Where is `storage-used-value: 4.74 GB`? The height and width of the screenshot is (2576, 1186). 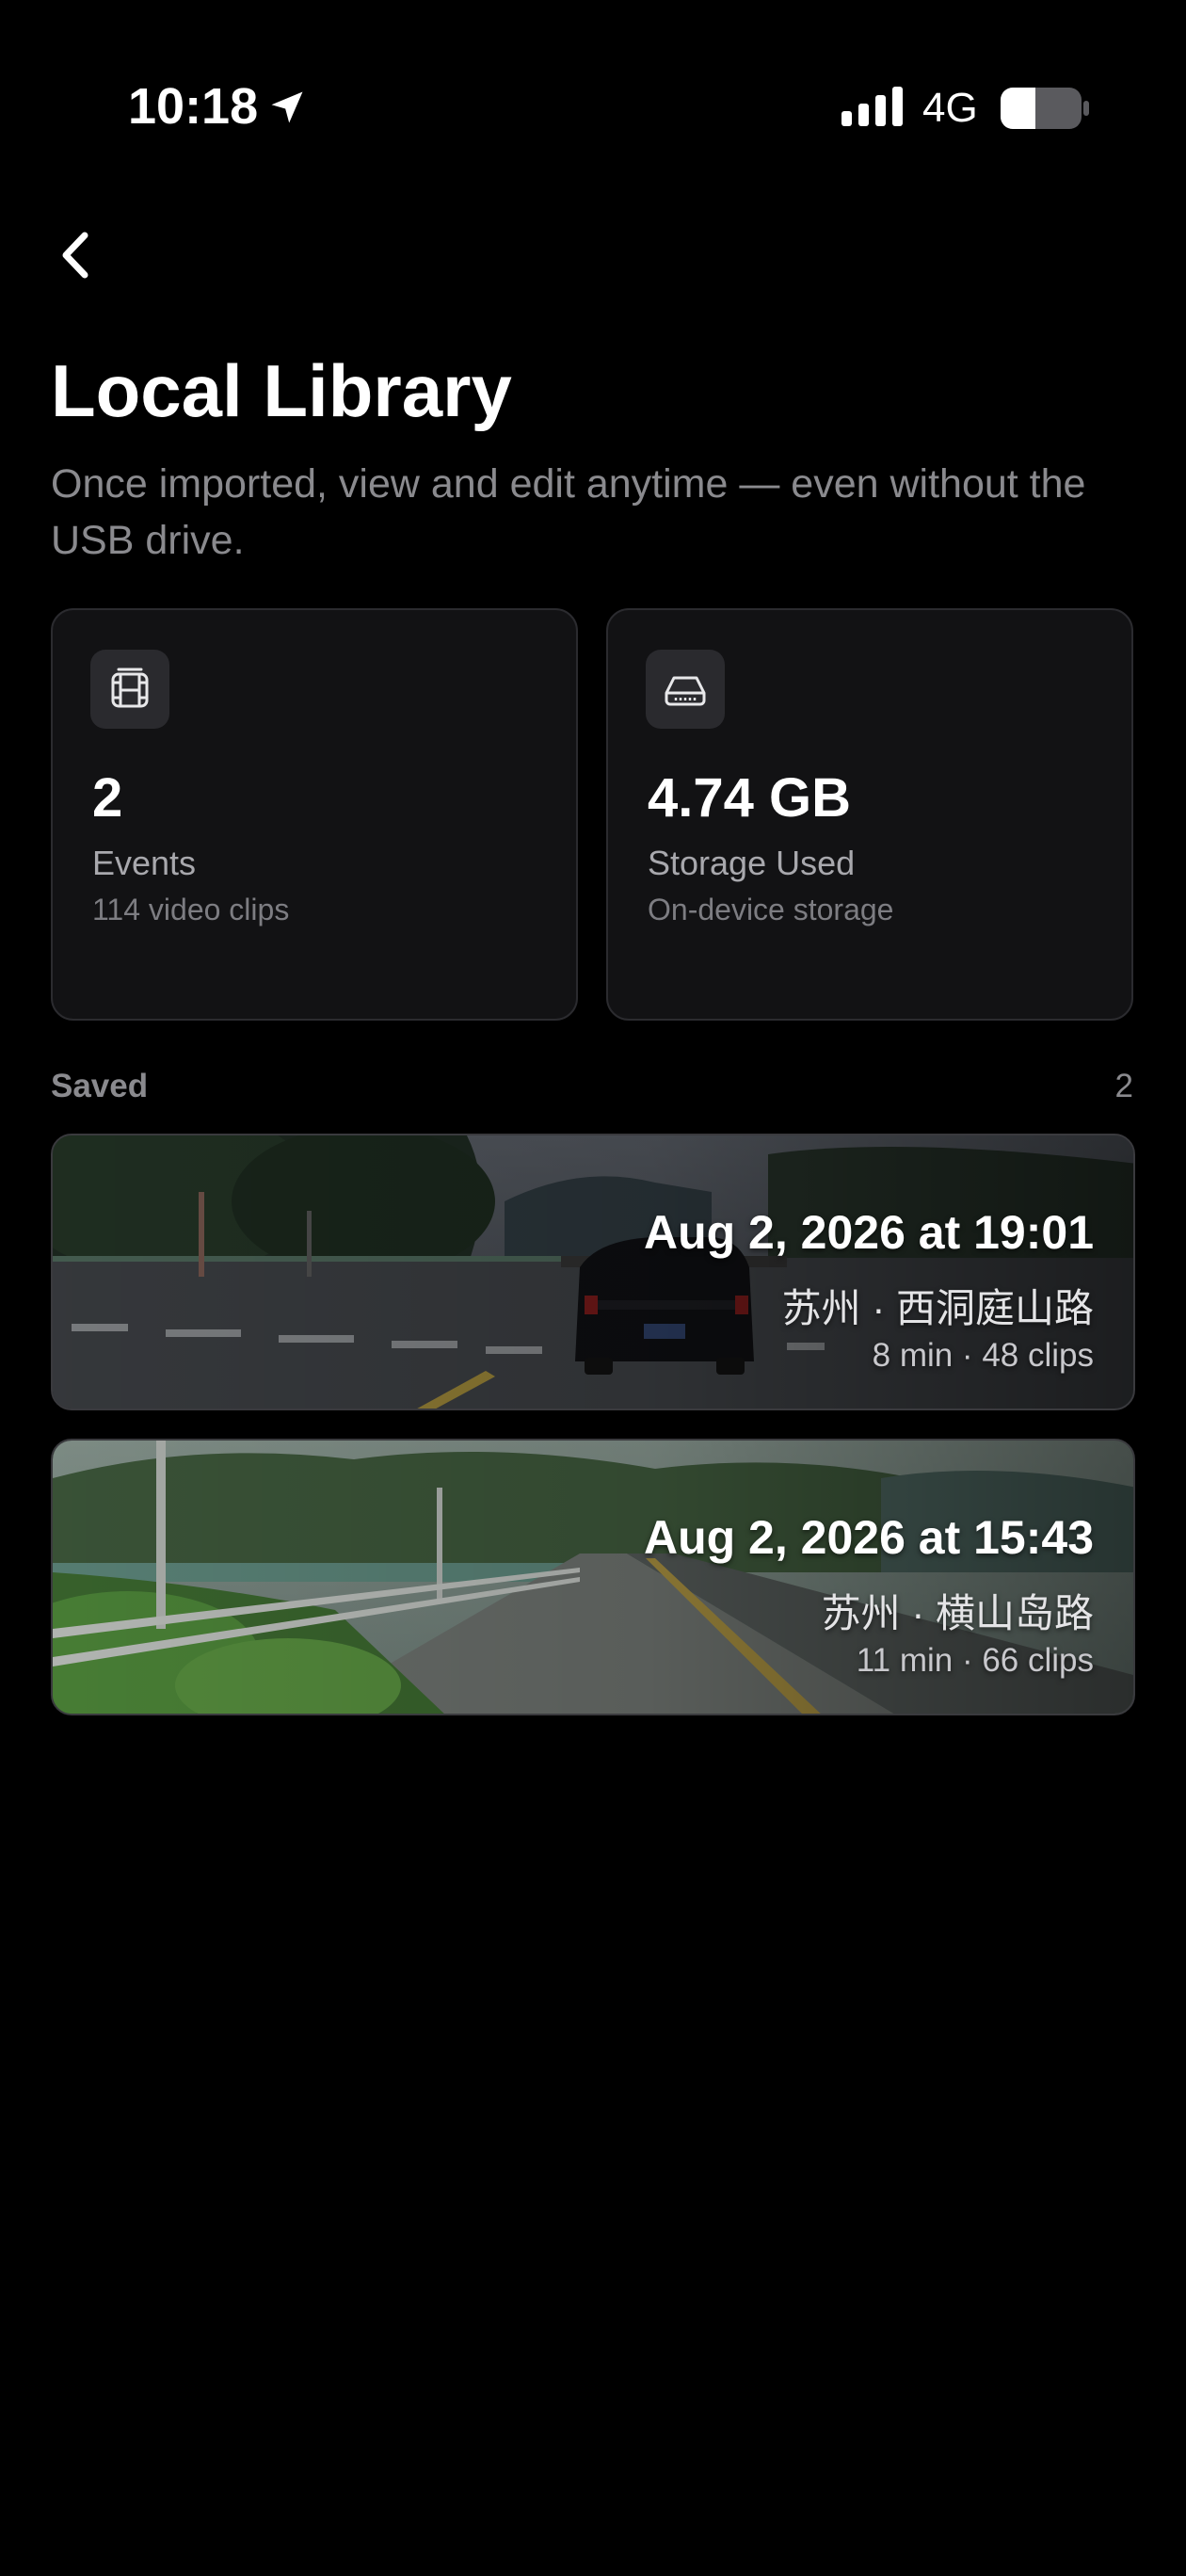
storage-used-value: 4.74 GB is located at coordinates (749, 798).